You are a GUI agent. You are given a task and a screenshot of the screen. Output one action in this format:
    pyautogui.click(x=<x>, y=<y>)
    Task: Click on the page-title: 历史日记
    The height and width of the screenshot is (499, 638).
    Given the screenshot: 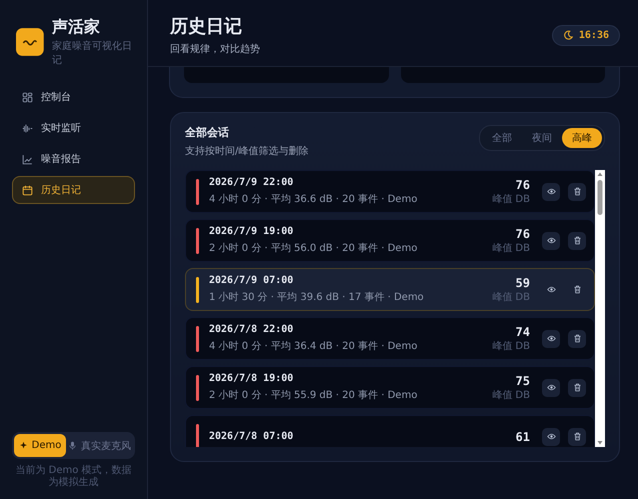 What is the action you would take?
    pyautogui.click(x=206, y=26)
    